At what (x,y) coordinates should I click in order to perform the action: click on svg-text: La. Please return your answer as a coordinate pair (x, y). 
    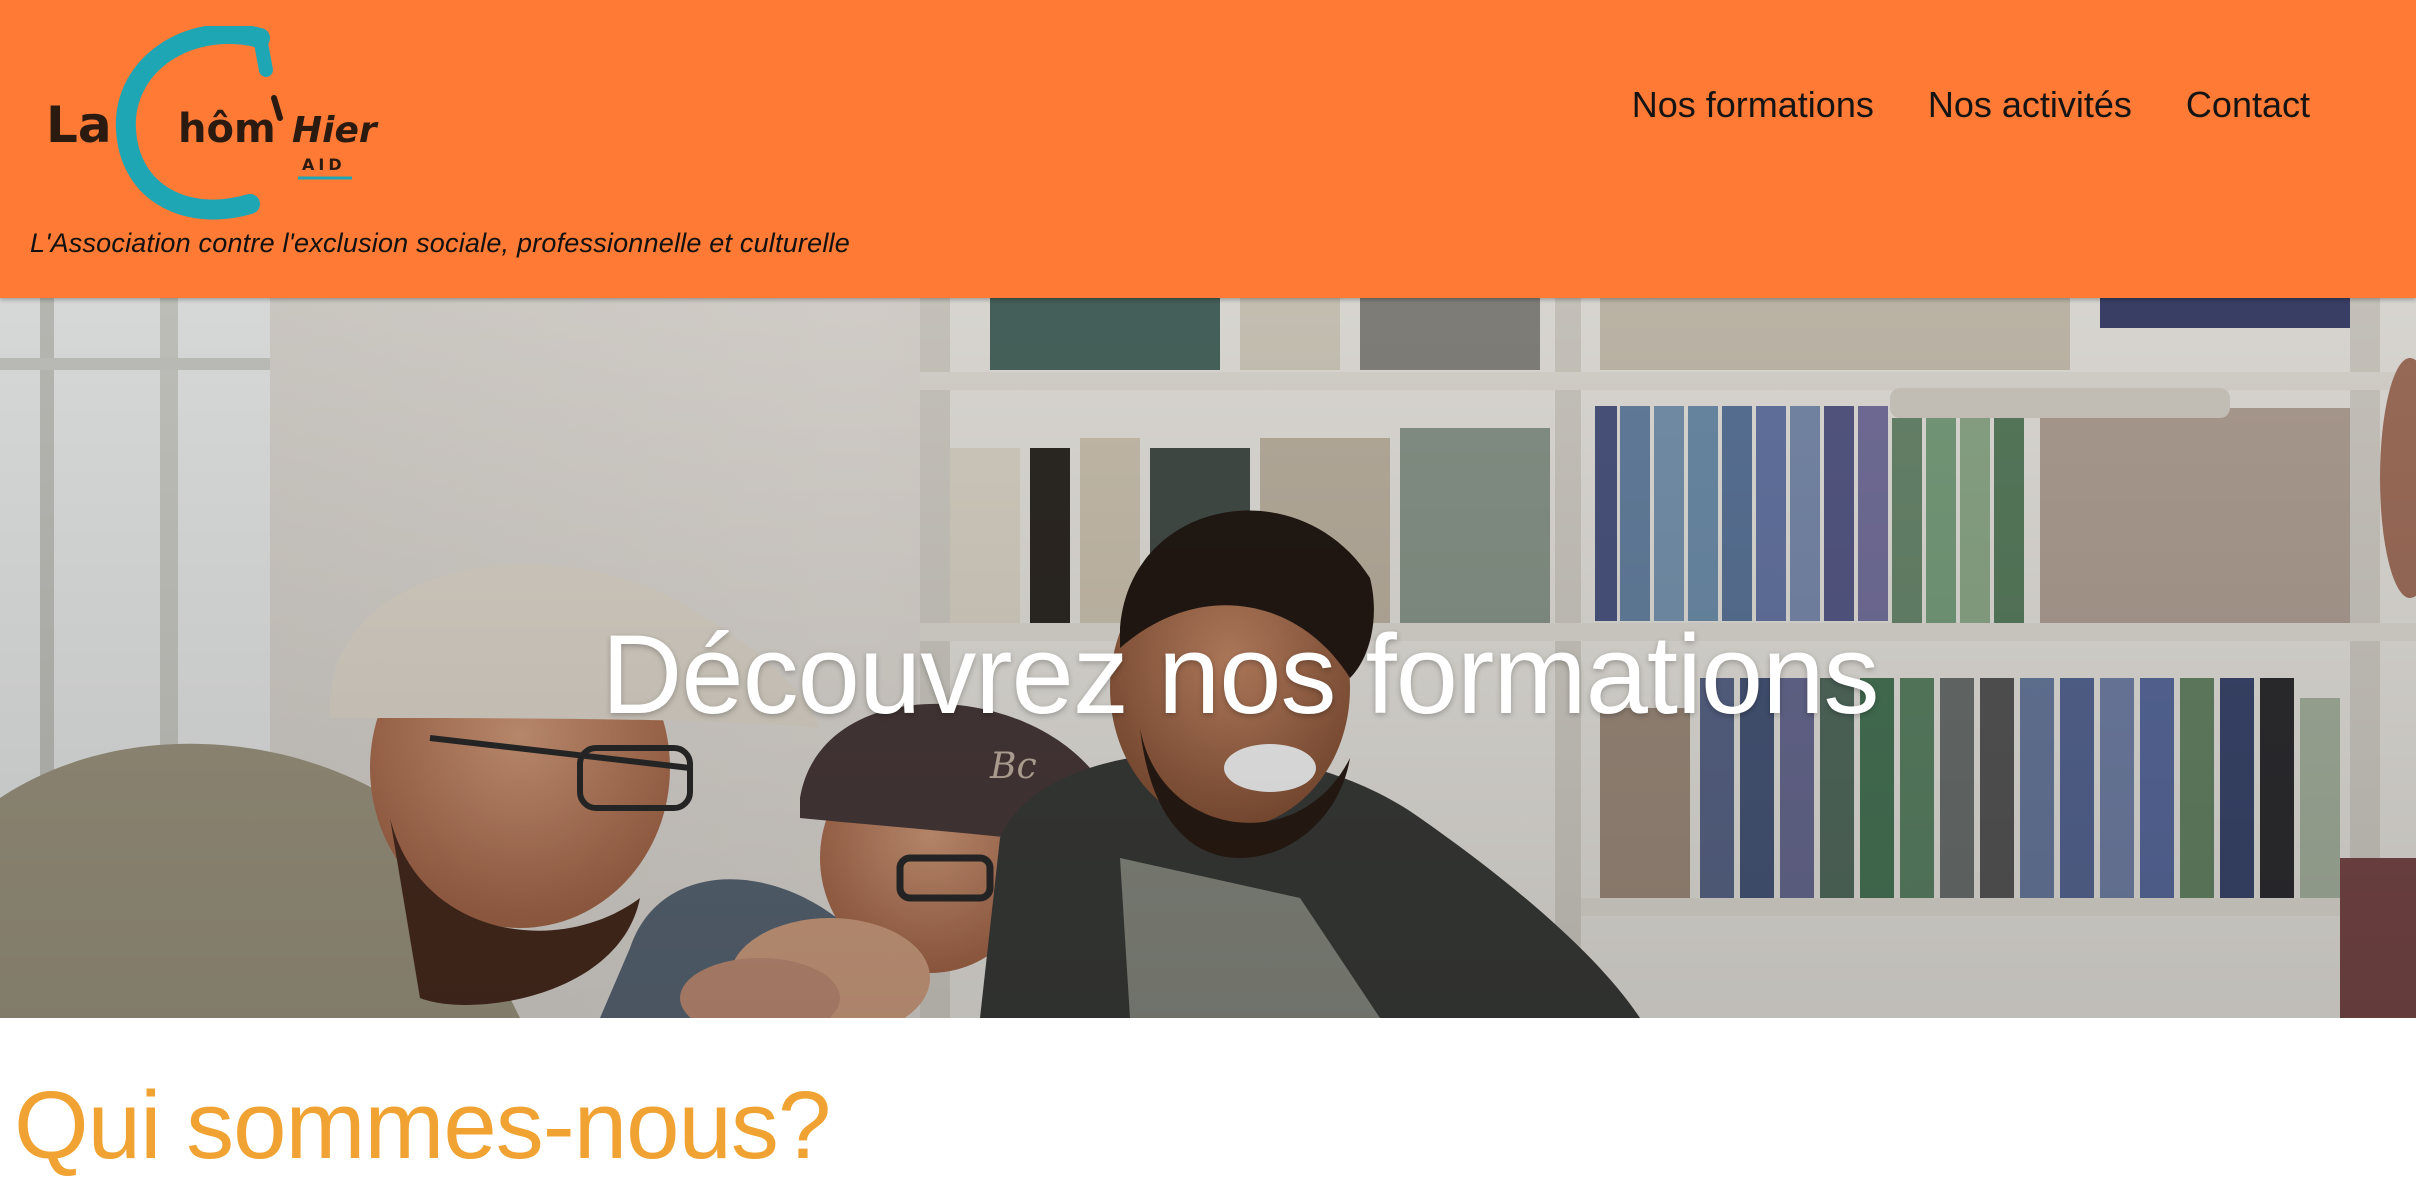
    Looking at the image, I should click on (79, 125).